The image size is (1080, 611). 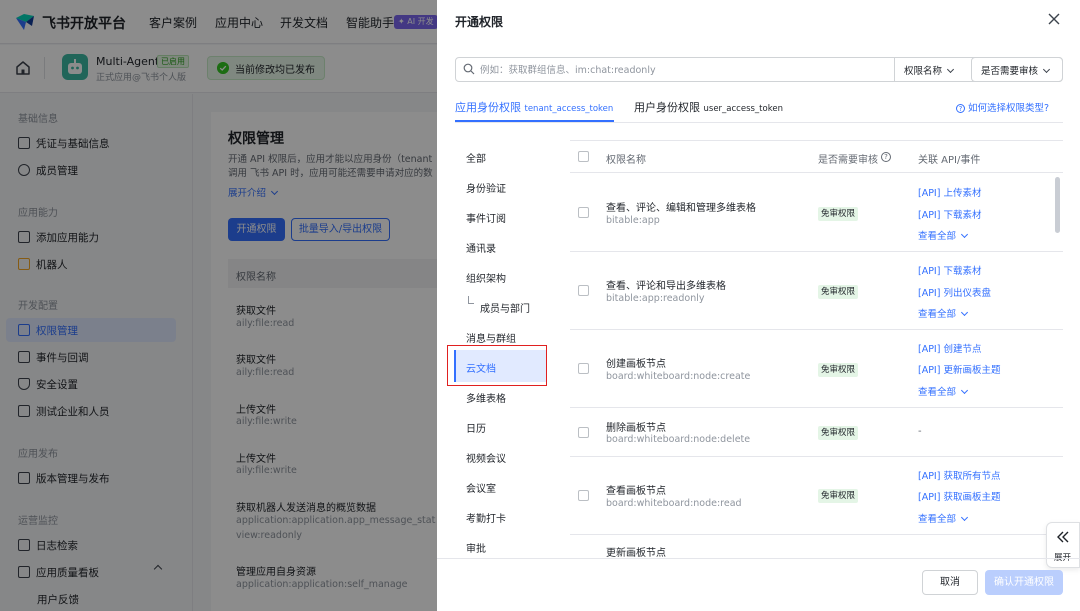 I want to click on permission-code: bitable:app:readonly, so click(x=655, y=298).